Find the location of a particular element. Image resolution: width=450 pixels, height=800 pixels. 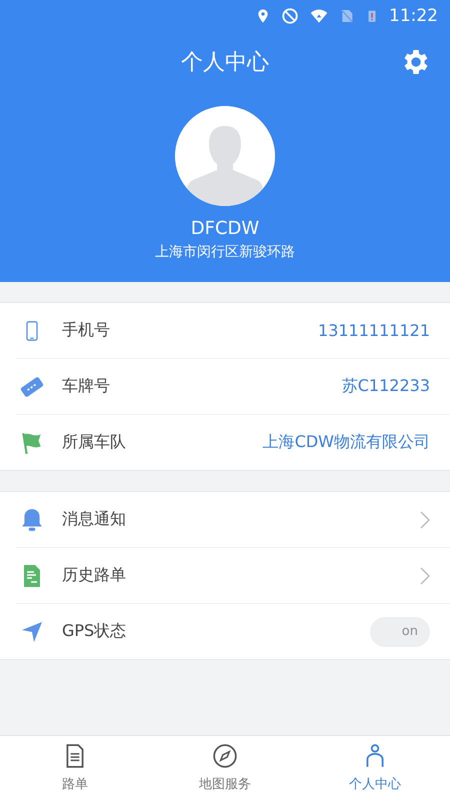

wifi-icon is located at coordinates (319, 16).